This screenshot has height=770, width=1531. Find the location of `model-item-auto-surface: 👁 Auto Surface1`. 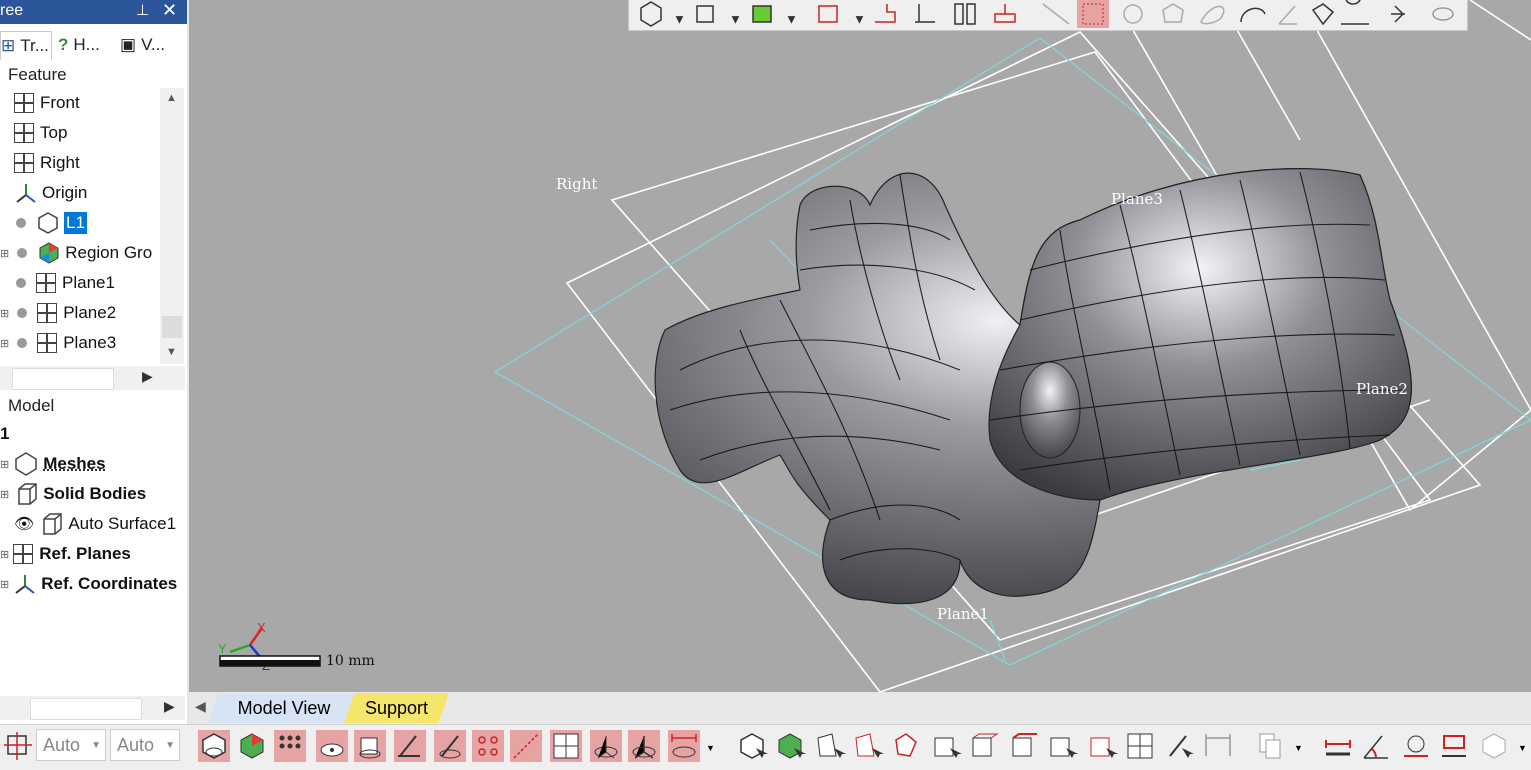

model-item-auto-surface: 👁 Auto Surface1 is located at coordinates (114, 524).